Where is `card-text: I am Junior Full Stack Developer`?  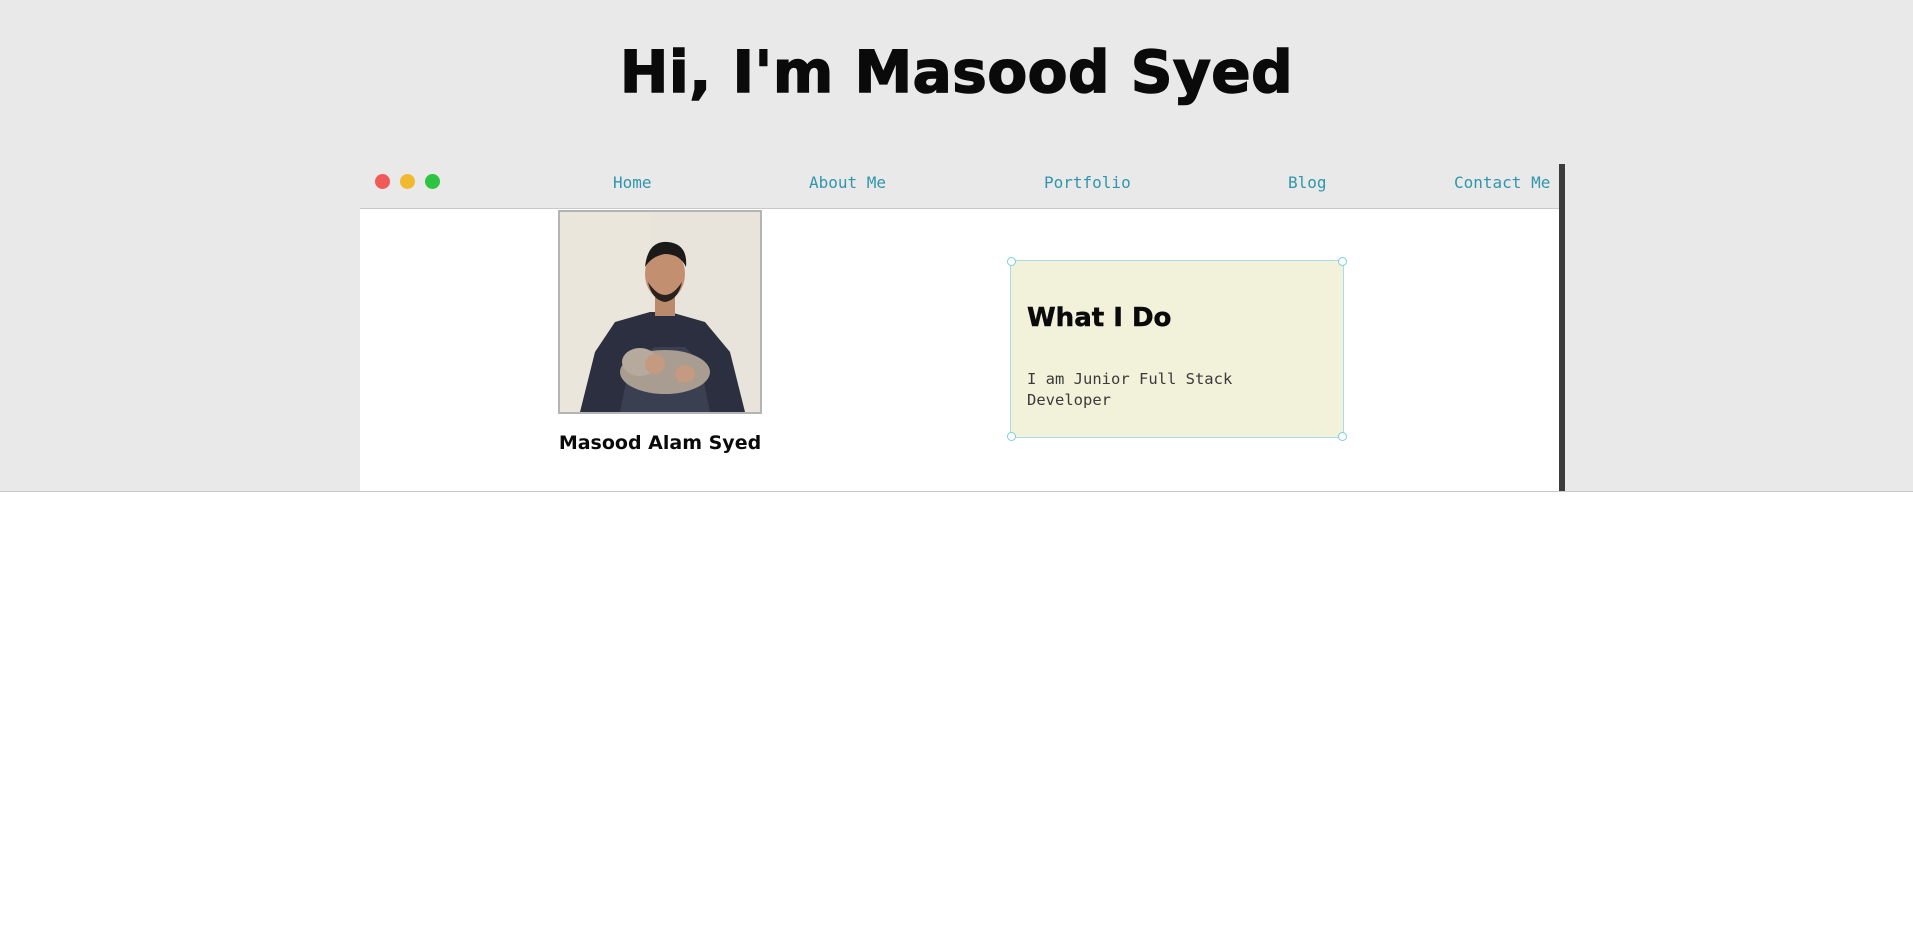
card-text: I am Junior Full Stack Developer is located at coordinates (1130, 389).